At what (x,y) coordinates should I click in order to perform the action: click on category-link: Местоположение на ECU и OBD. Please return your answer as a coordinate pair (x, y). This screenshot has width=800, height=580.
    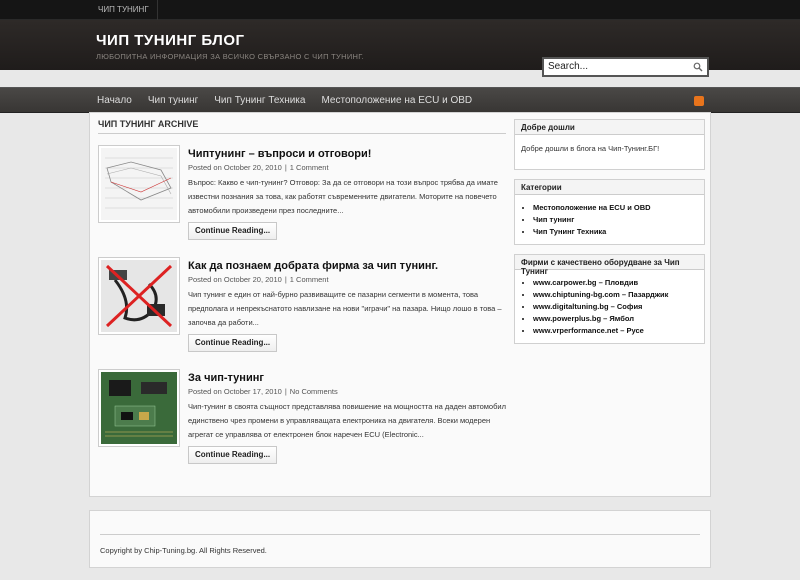
    Looking at the image, I should click on (615, 208).